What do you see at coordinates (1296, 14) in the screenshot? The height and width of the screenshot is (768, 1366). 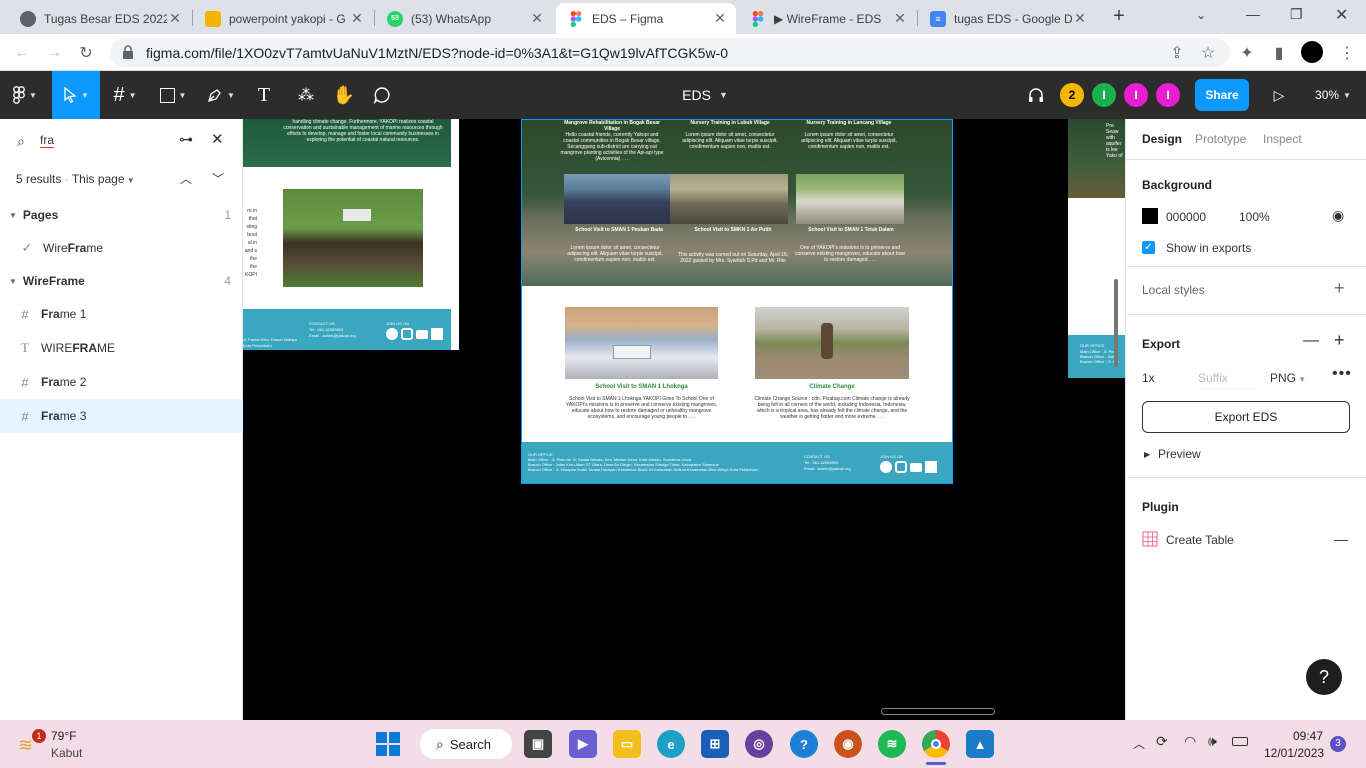 I see `restore-icon: ❐` at bounding box center [1296, 14].